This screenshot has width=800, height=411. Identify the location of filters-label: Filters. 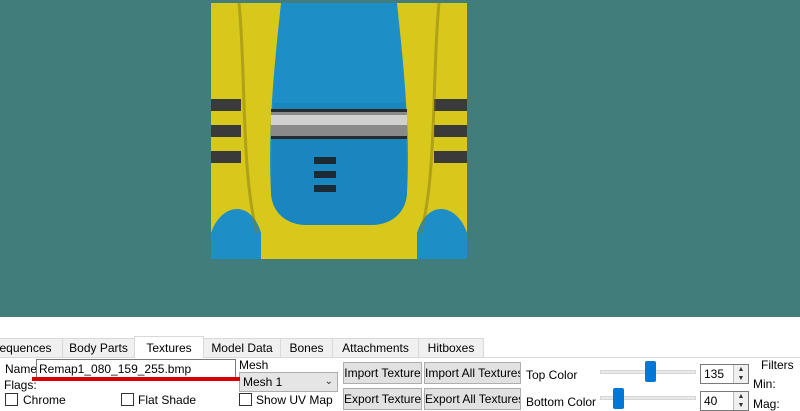
(777, 365).